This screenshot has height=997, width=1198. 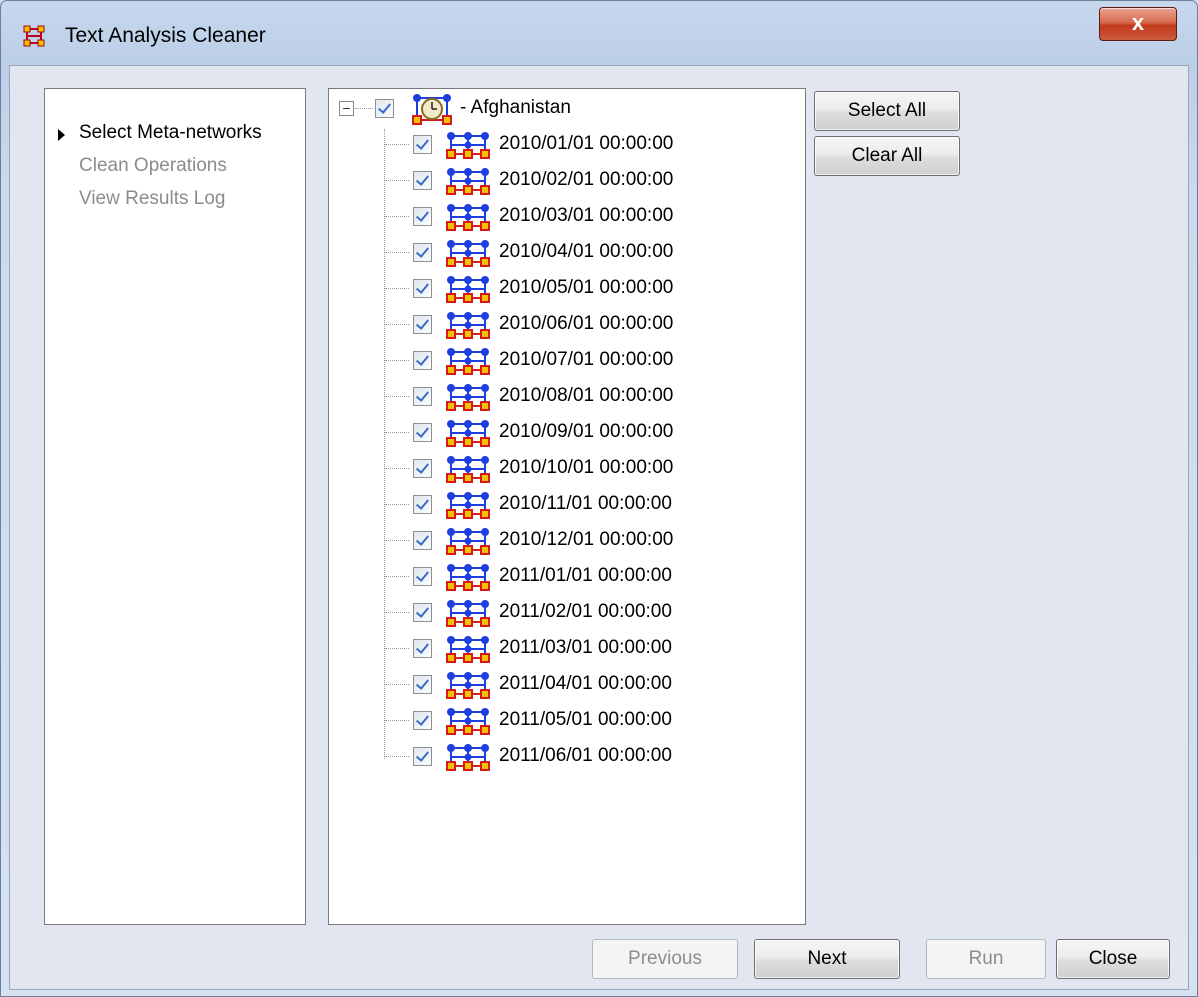 What do you see at coordinates (585, 648) in the screenshot?
I see `meta-network-label: 2011/03/01 00:00:00` at bounding box center [585, 648].